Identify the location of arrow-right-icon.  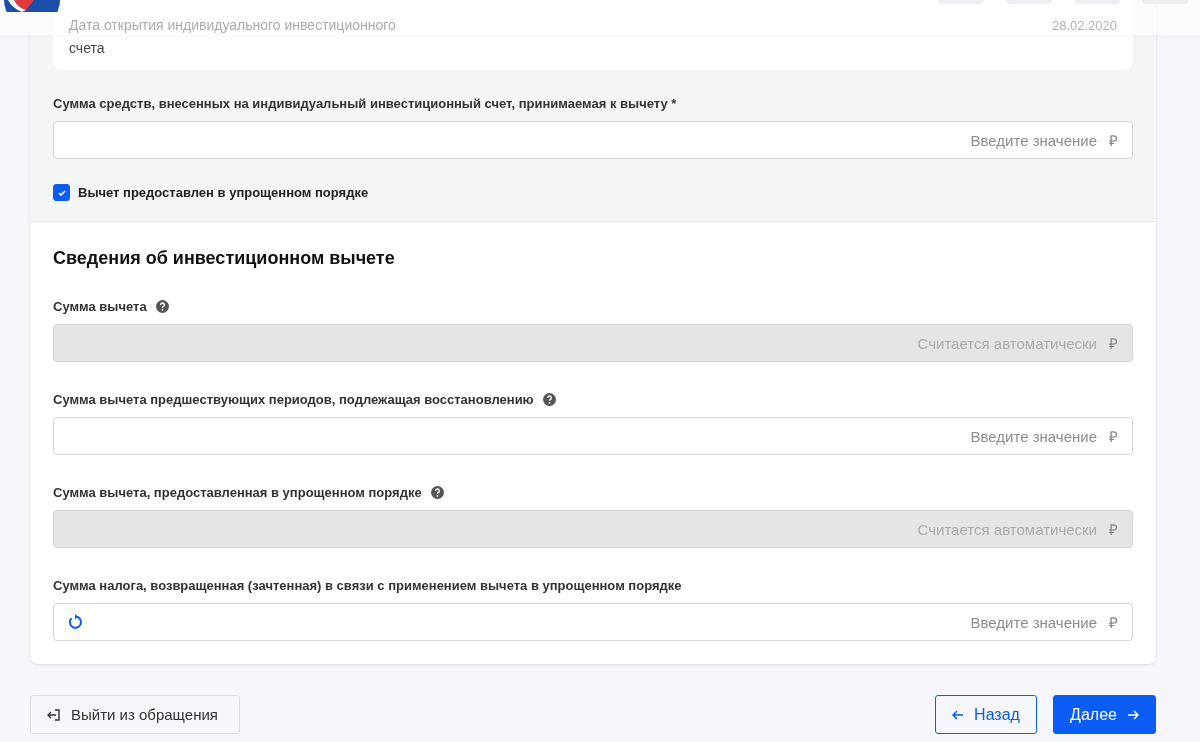
(1132, 714).